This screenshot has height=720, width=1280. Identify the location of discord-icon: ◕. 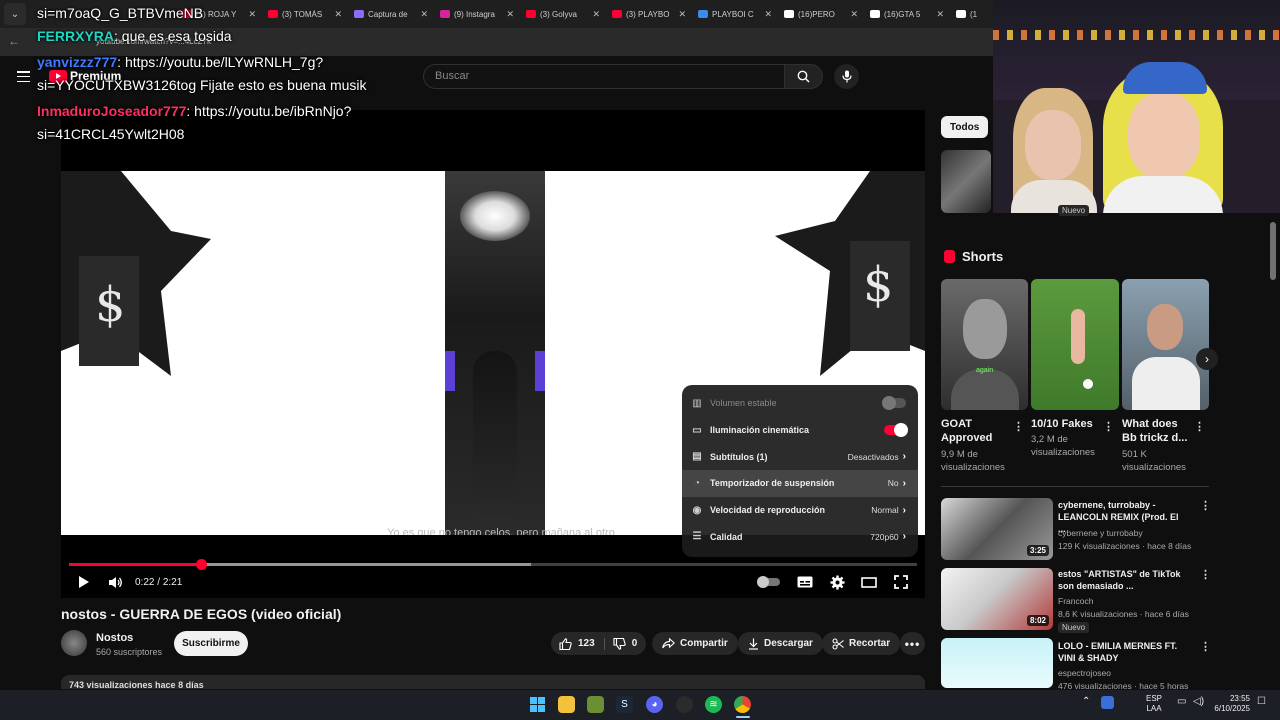
(654, 704).